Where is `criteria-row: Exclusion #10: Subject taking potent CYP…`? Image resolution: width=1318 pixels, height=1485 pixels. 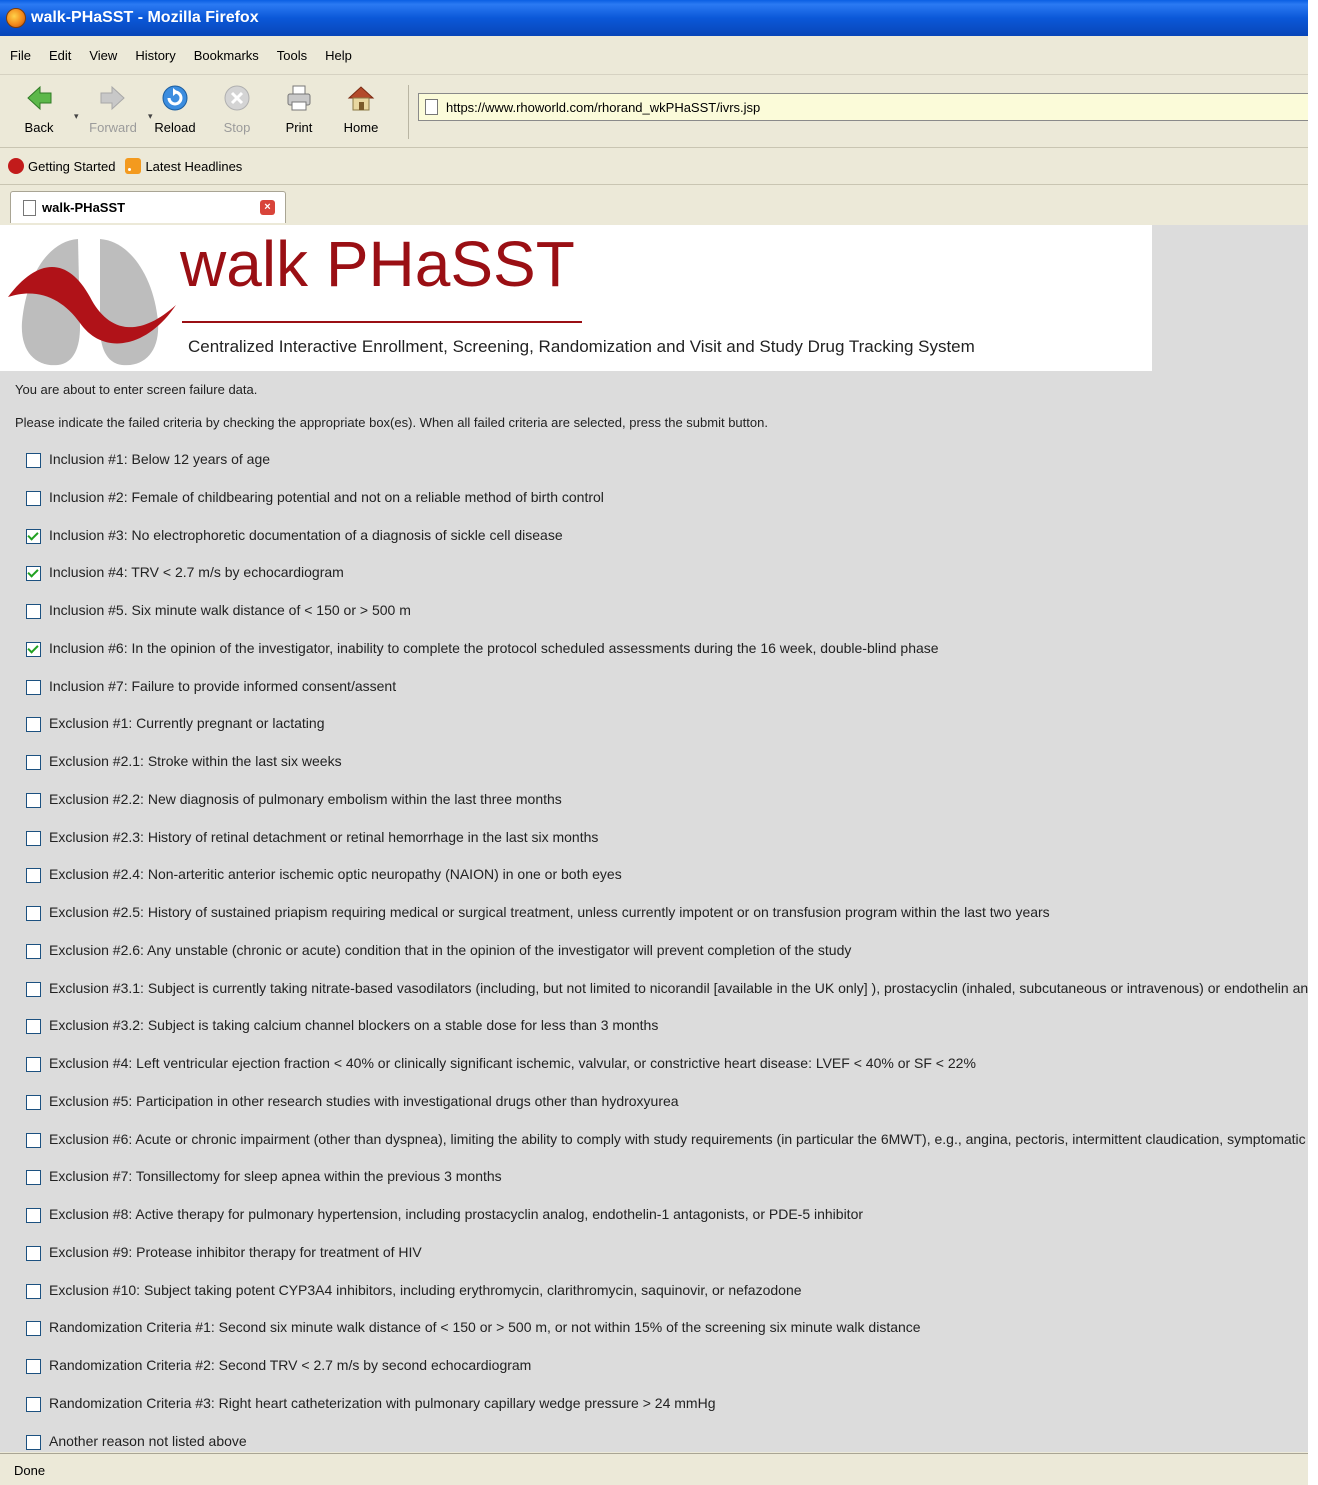 criteria-row: Exclusion #10: Subject taking potent CYP… is located at coordinates (667, 1301).